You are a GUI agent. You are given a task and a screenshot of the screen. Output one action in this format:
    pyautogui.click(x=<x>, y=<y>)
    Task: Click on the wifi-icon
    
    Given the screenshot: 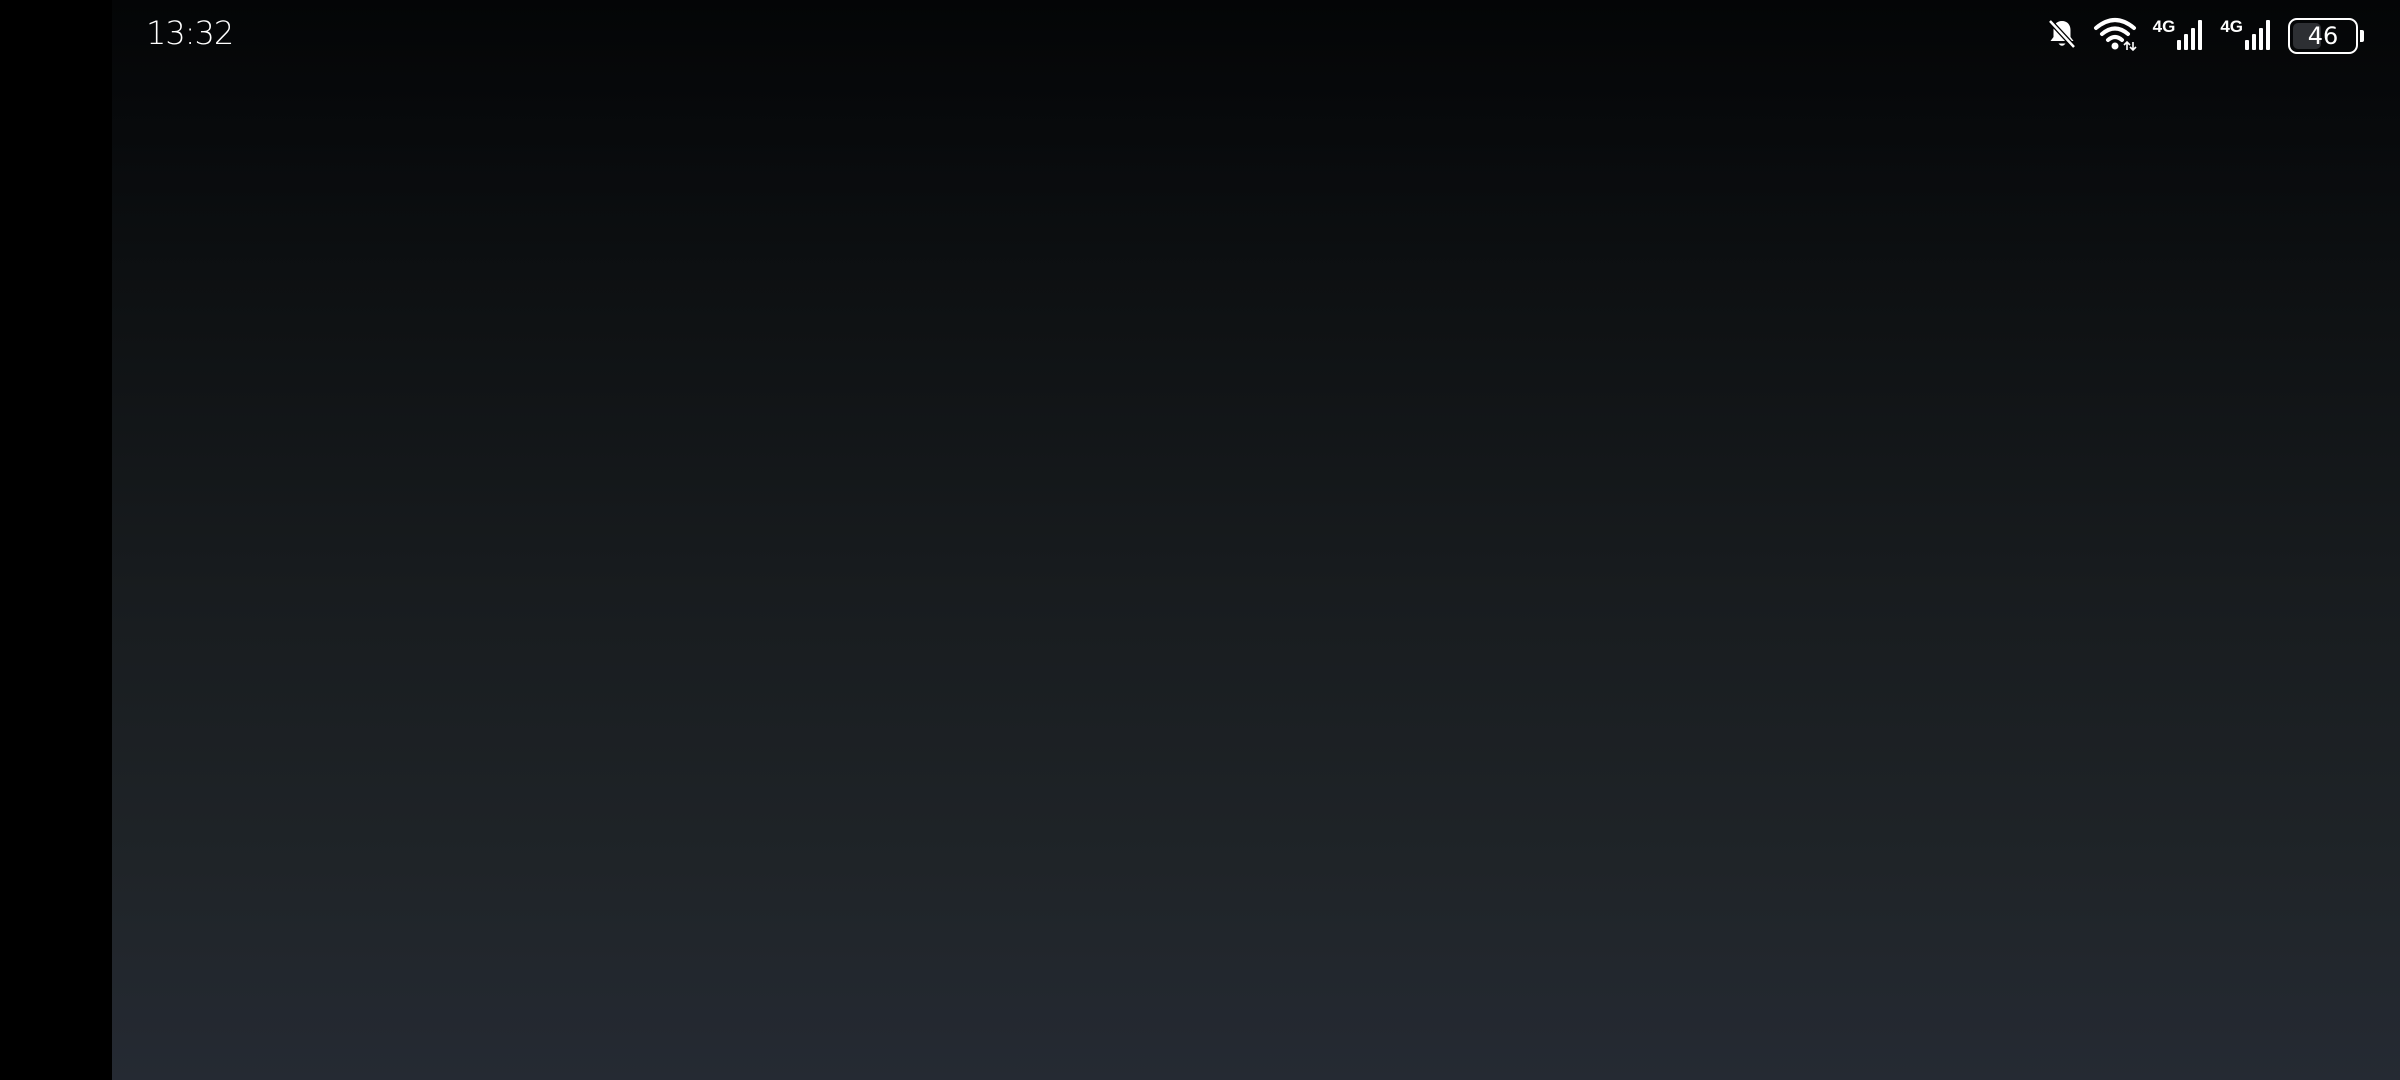 What is the action you would take?
    pyautogui.click(x=2116, y=36)
    